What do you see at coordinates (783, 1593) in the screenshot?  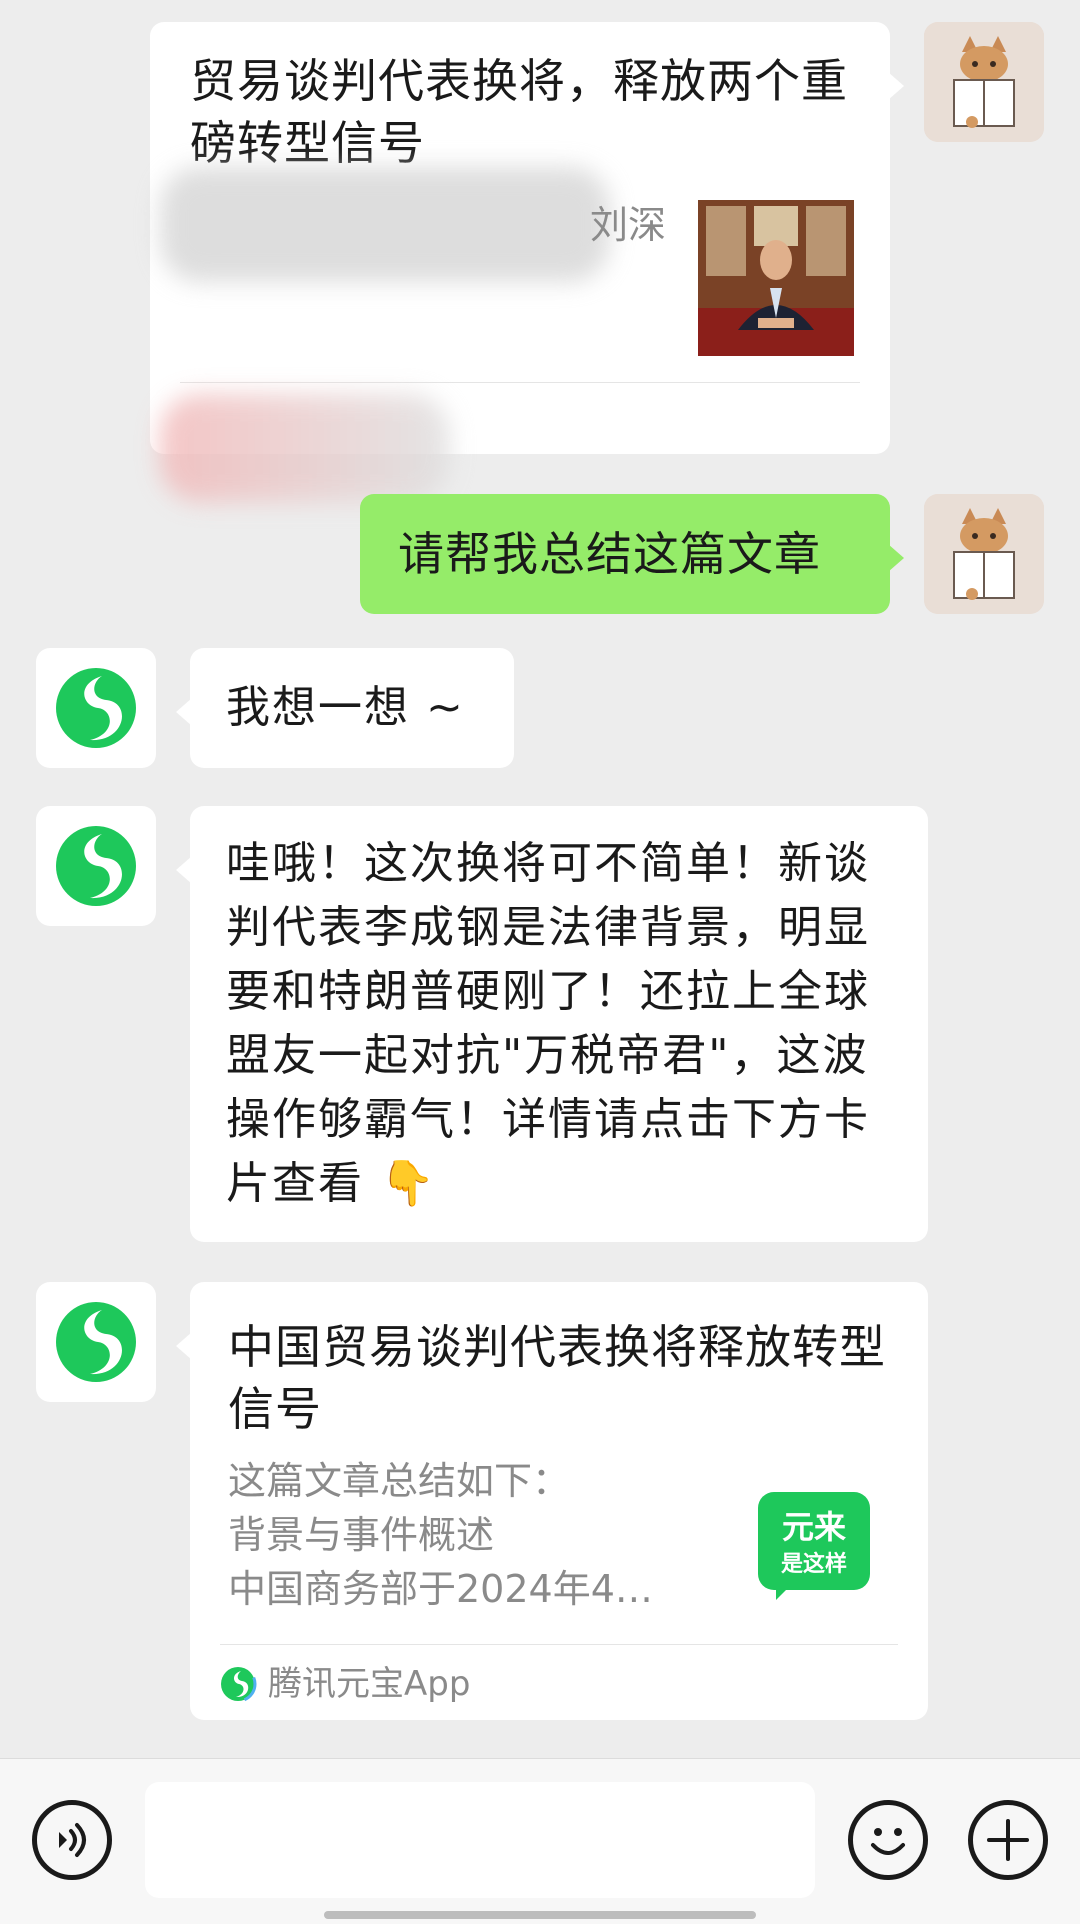 I see `thumb-tail` at bounding box center [783, 1593].